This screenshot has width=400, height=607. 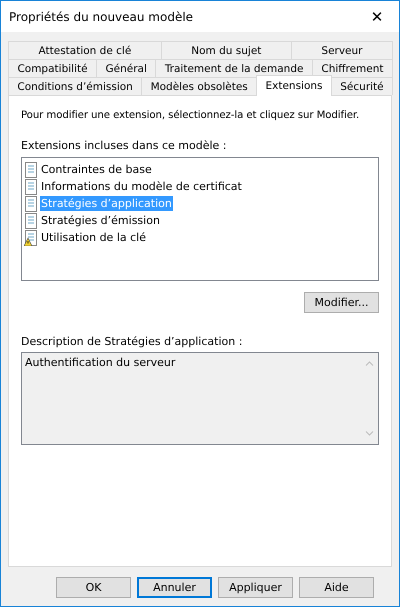 What do you see at coordinates (93, 237) in the screenshot?
I see `list-item: Utilisation de la clé` at bounding box center [93, 237].